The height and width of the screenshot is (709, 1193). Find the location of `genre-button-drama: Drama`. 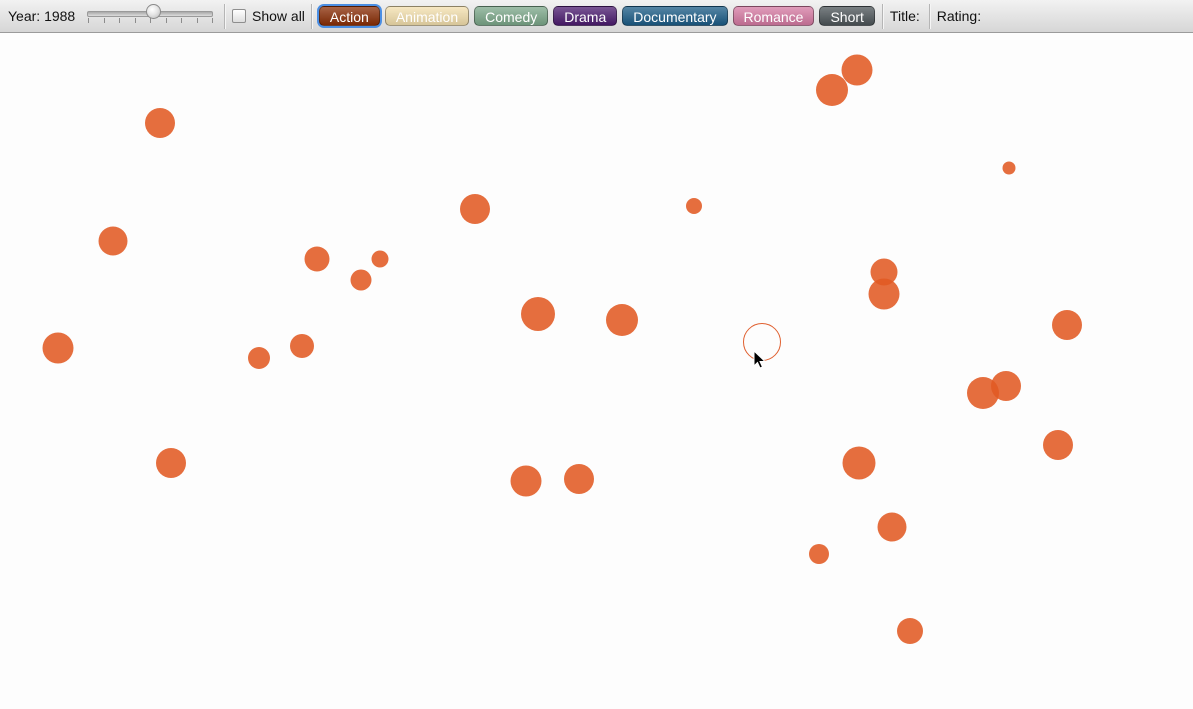

genre-button-drama: Drama is located at coordinates (585, 16).